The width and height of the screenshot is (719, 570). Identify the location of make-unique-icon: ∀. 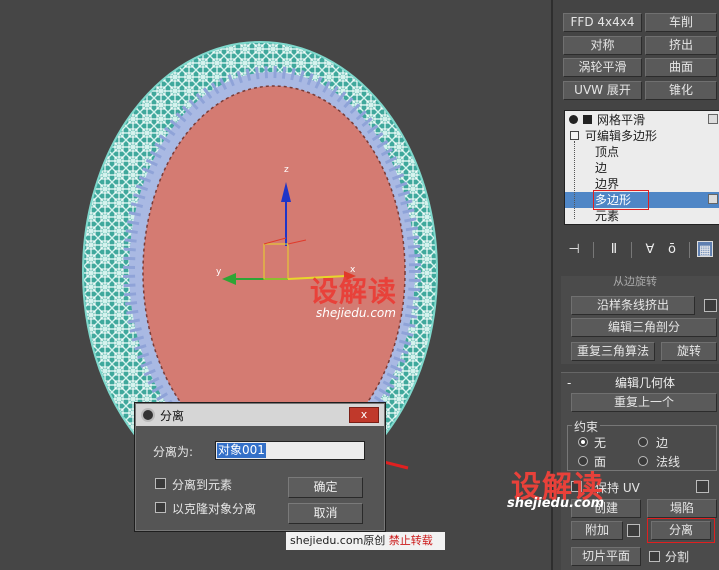
(650, 250).